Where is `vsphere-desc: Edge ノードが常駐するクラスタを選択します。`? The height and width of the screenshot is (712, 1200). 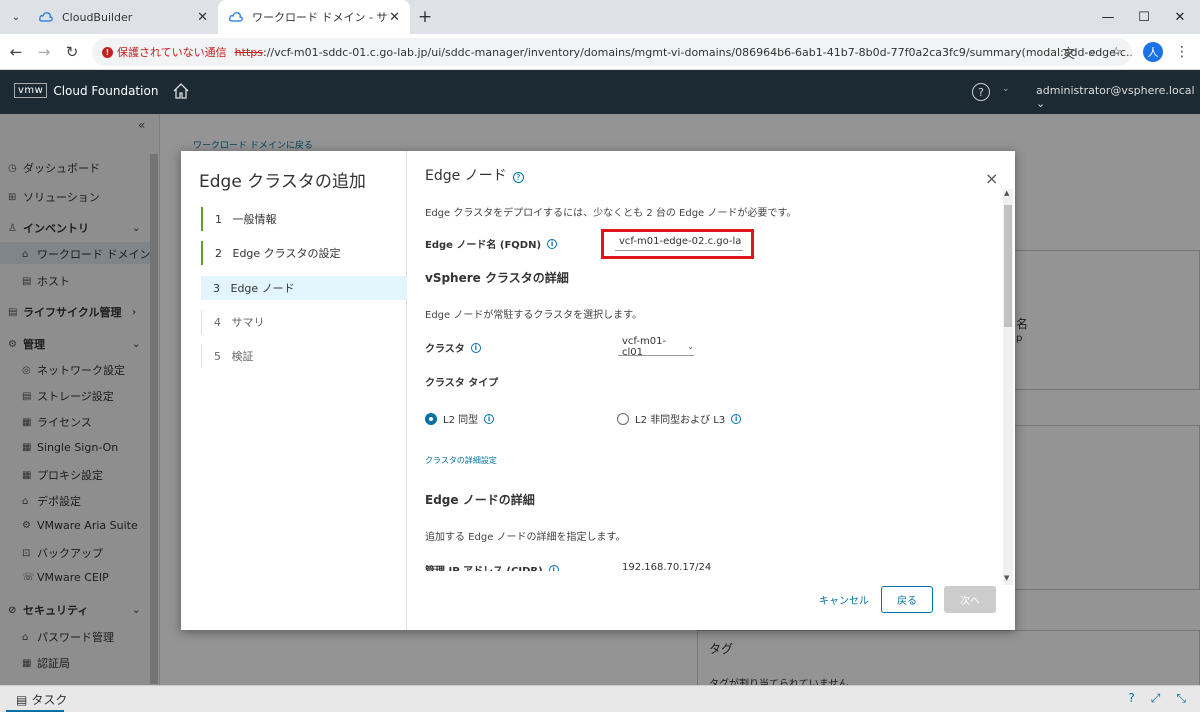
vsphere-desc: Edge ノードが常駐するクラスタを選択します。 is located at coordinates (534, 315).